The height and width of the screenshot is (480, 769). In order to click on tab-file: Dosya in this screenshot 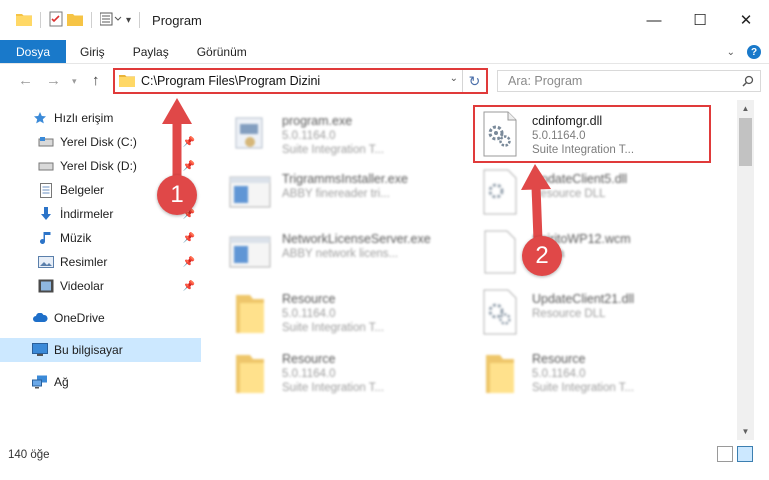, I will do `click(33, 51)`.